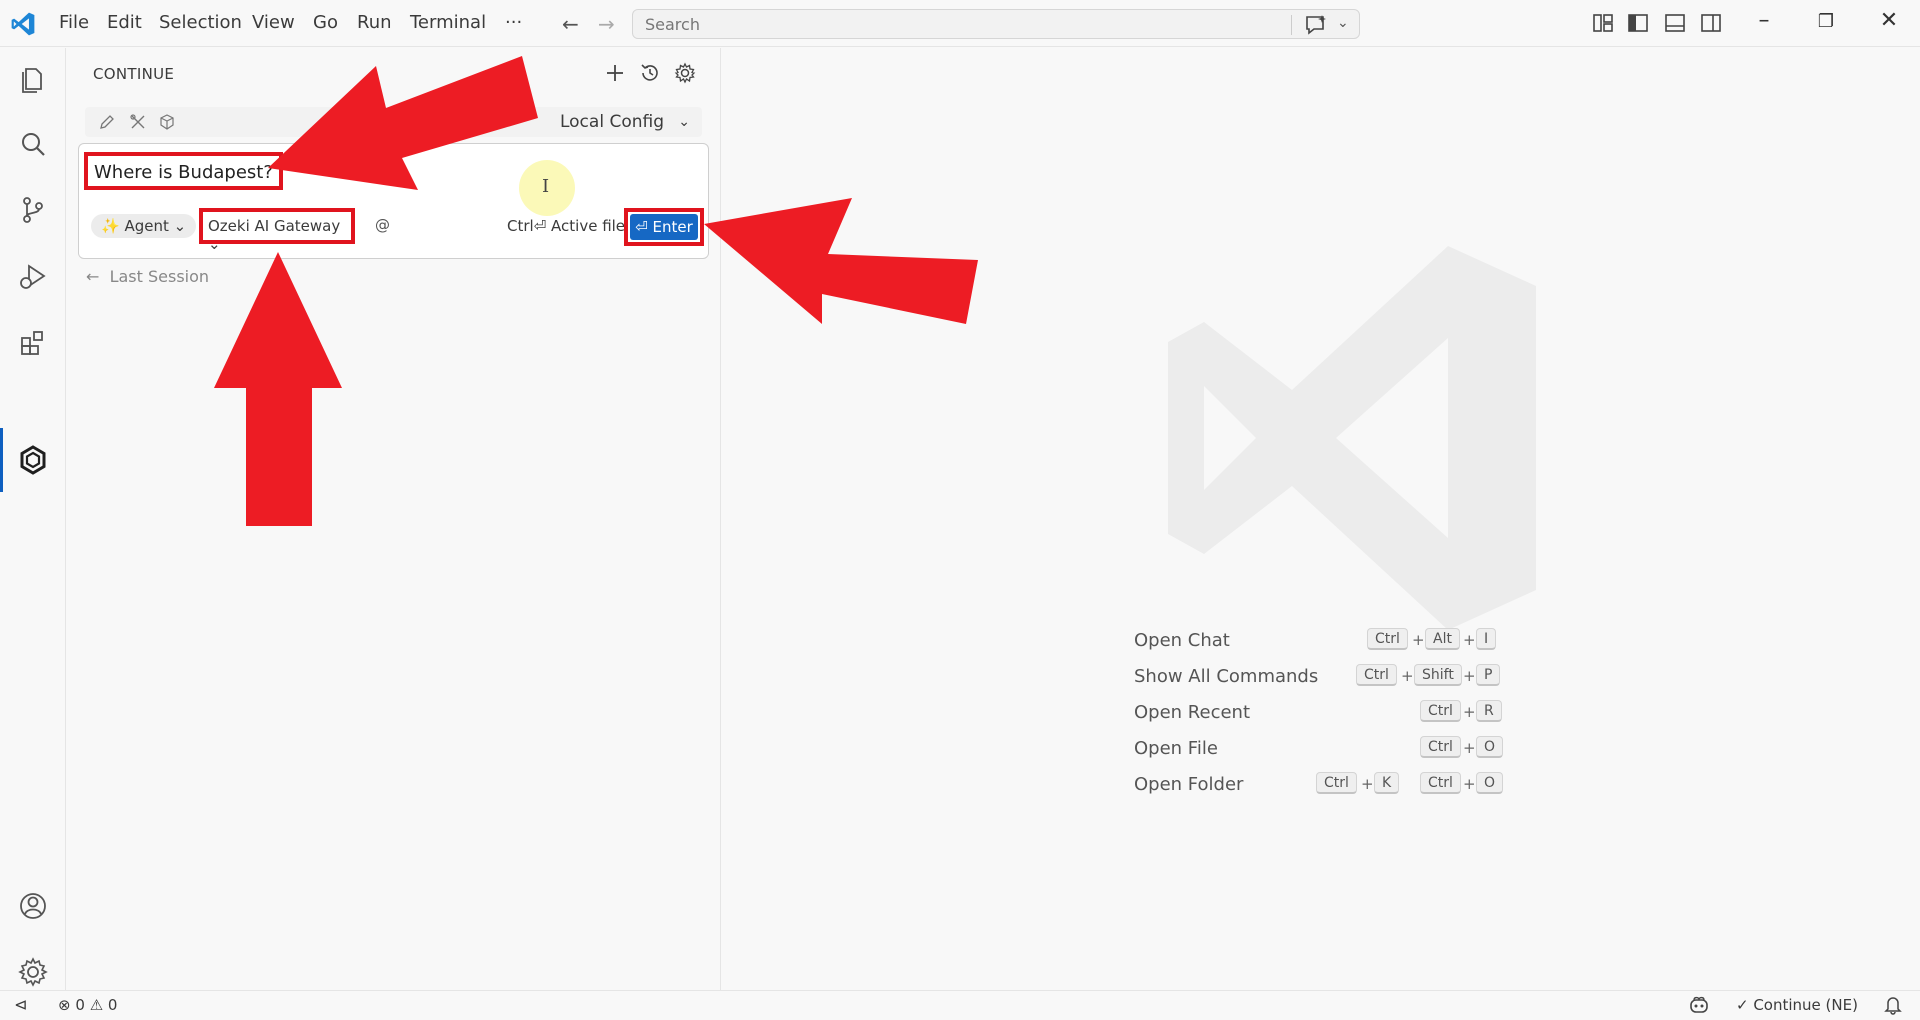 The height and width of the screenshot is (1020, 1920). What do you see at coordinates (1176, 748) in the screenshot?
I see `shortcut-open-file-label: Open File` at bounding box center [1176, 748].